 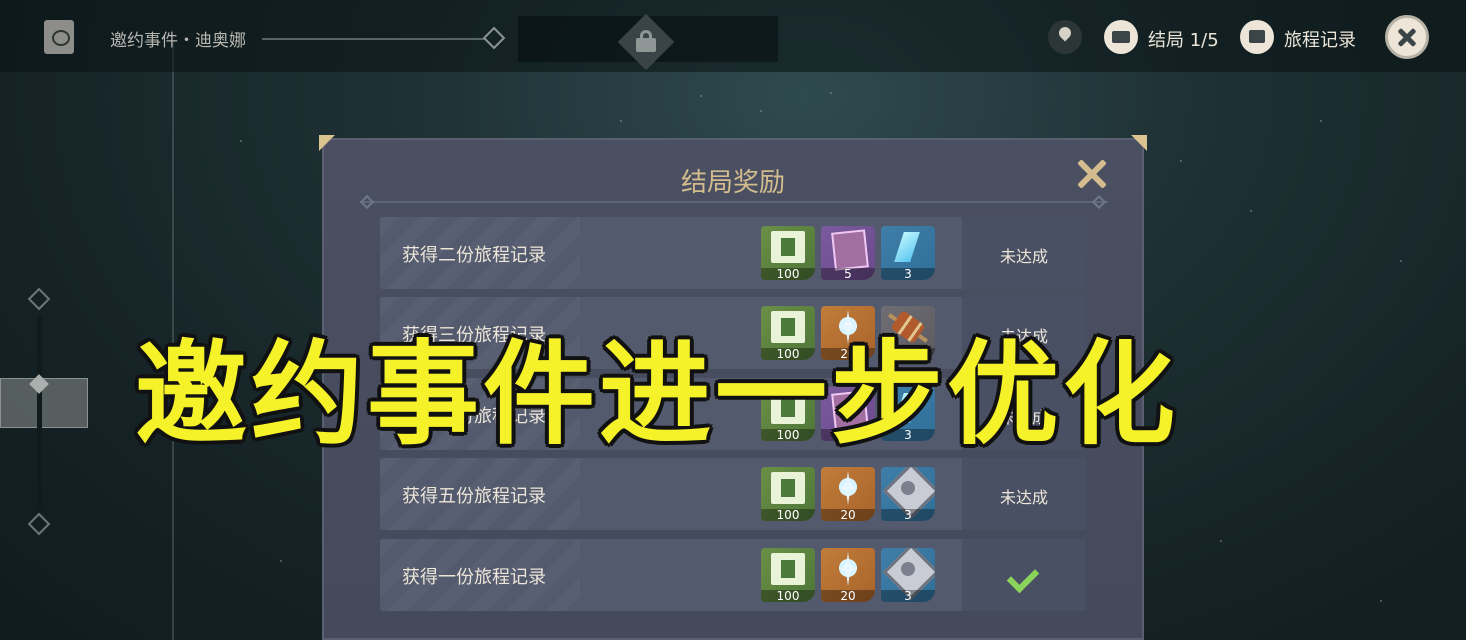 What do you see at coordinates (733, 494) in the screenshot?
I see `reward-row: 获得五份旅程记录 100 20 3 未达成` at bounding box center [733, 494].